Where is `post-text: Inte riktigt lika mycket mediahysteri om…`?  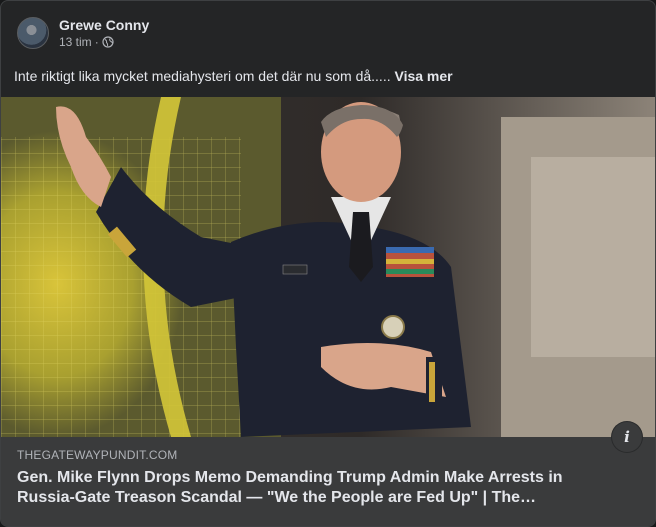
post-text: Inte riktigt lika mycket mediahysteri om… is located at coordinates (326, 76).